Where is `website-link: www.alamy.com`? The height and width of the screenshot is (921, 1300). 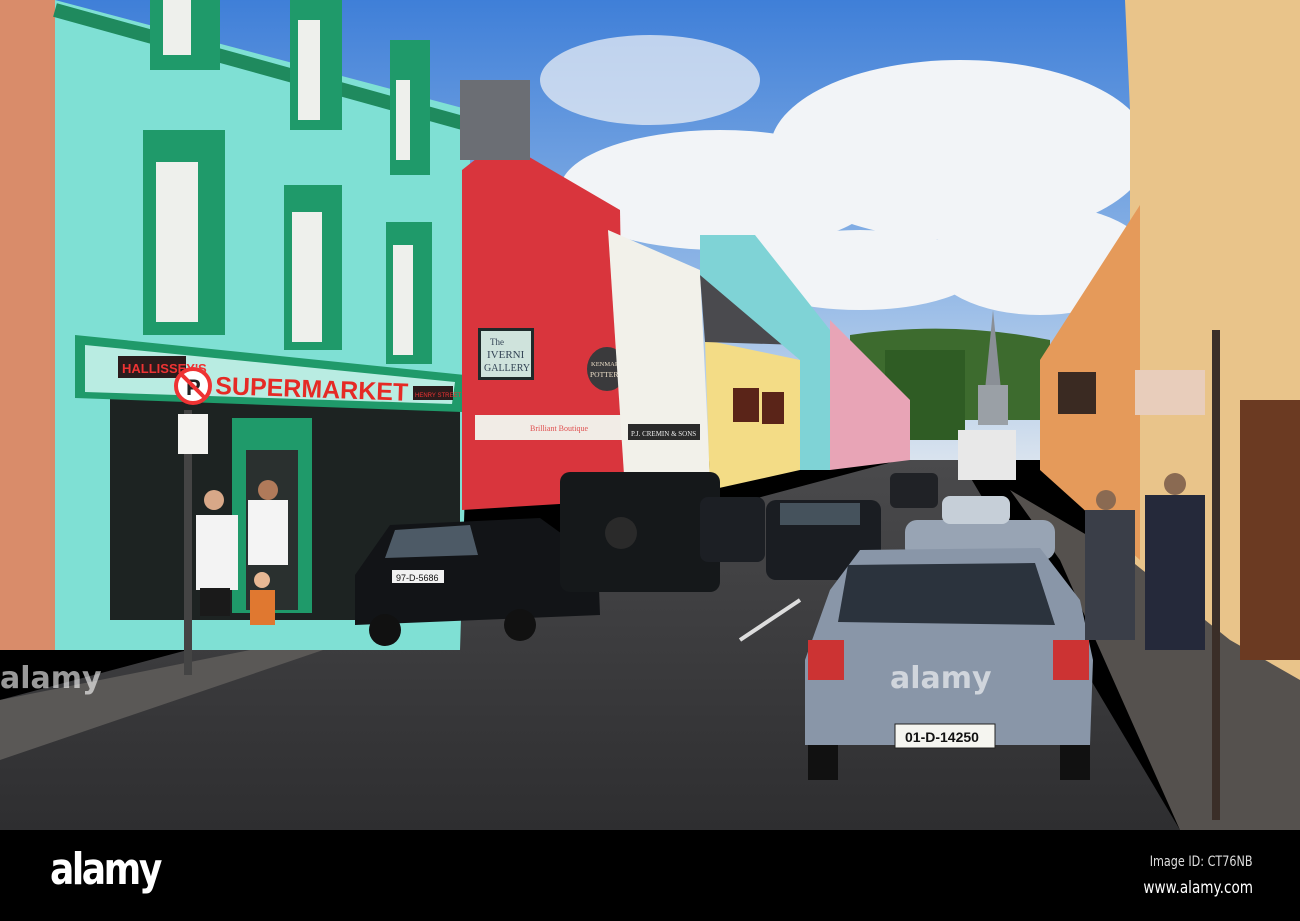
website-link: www.alamy.com is located at coordinates (1198, 888).